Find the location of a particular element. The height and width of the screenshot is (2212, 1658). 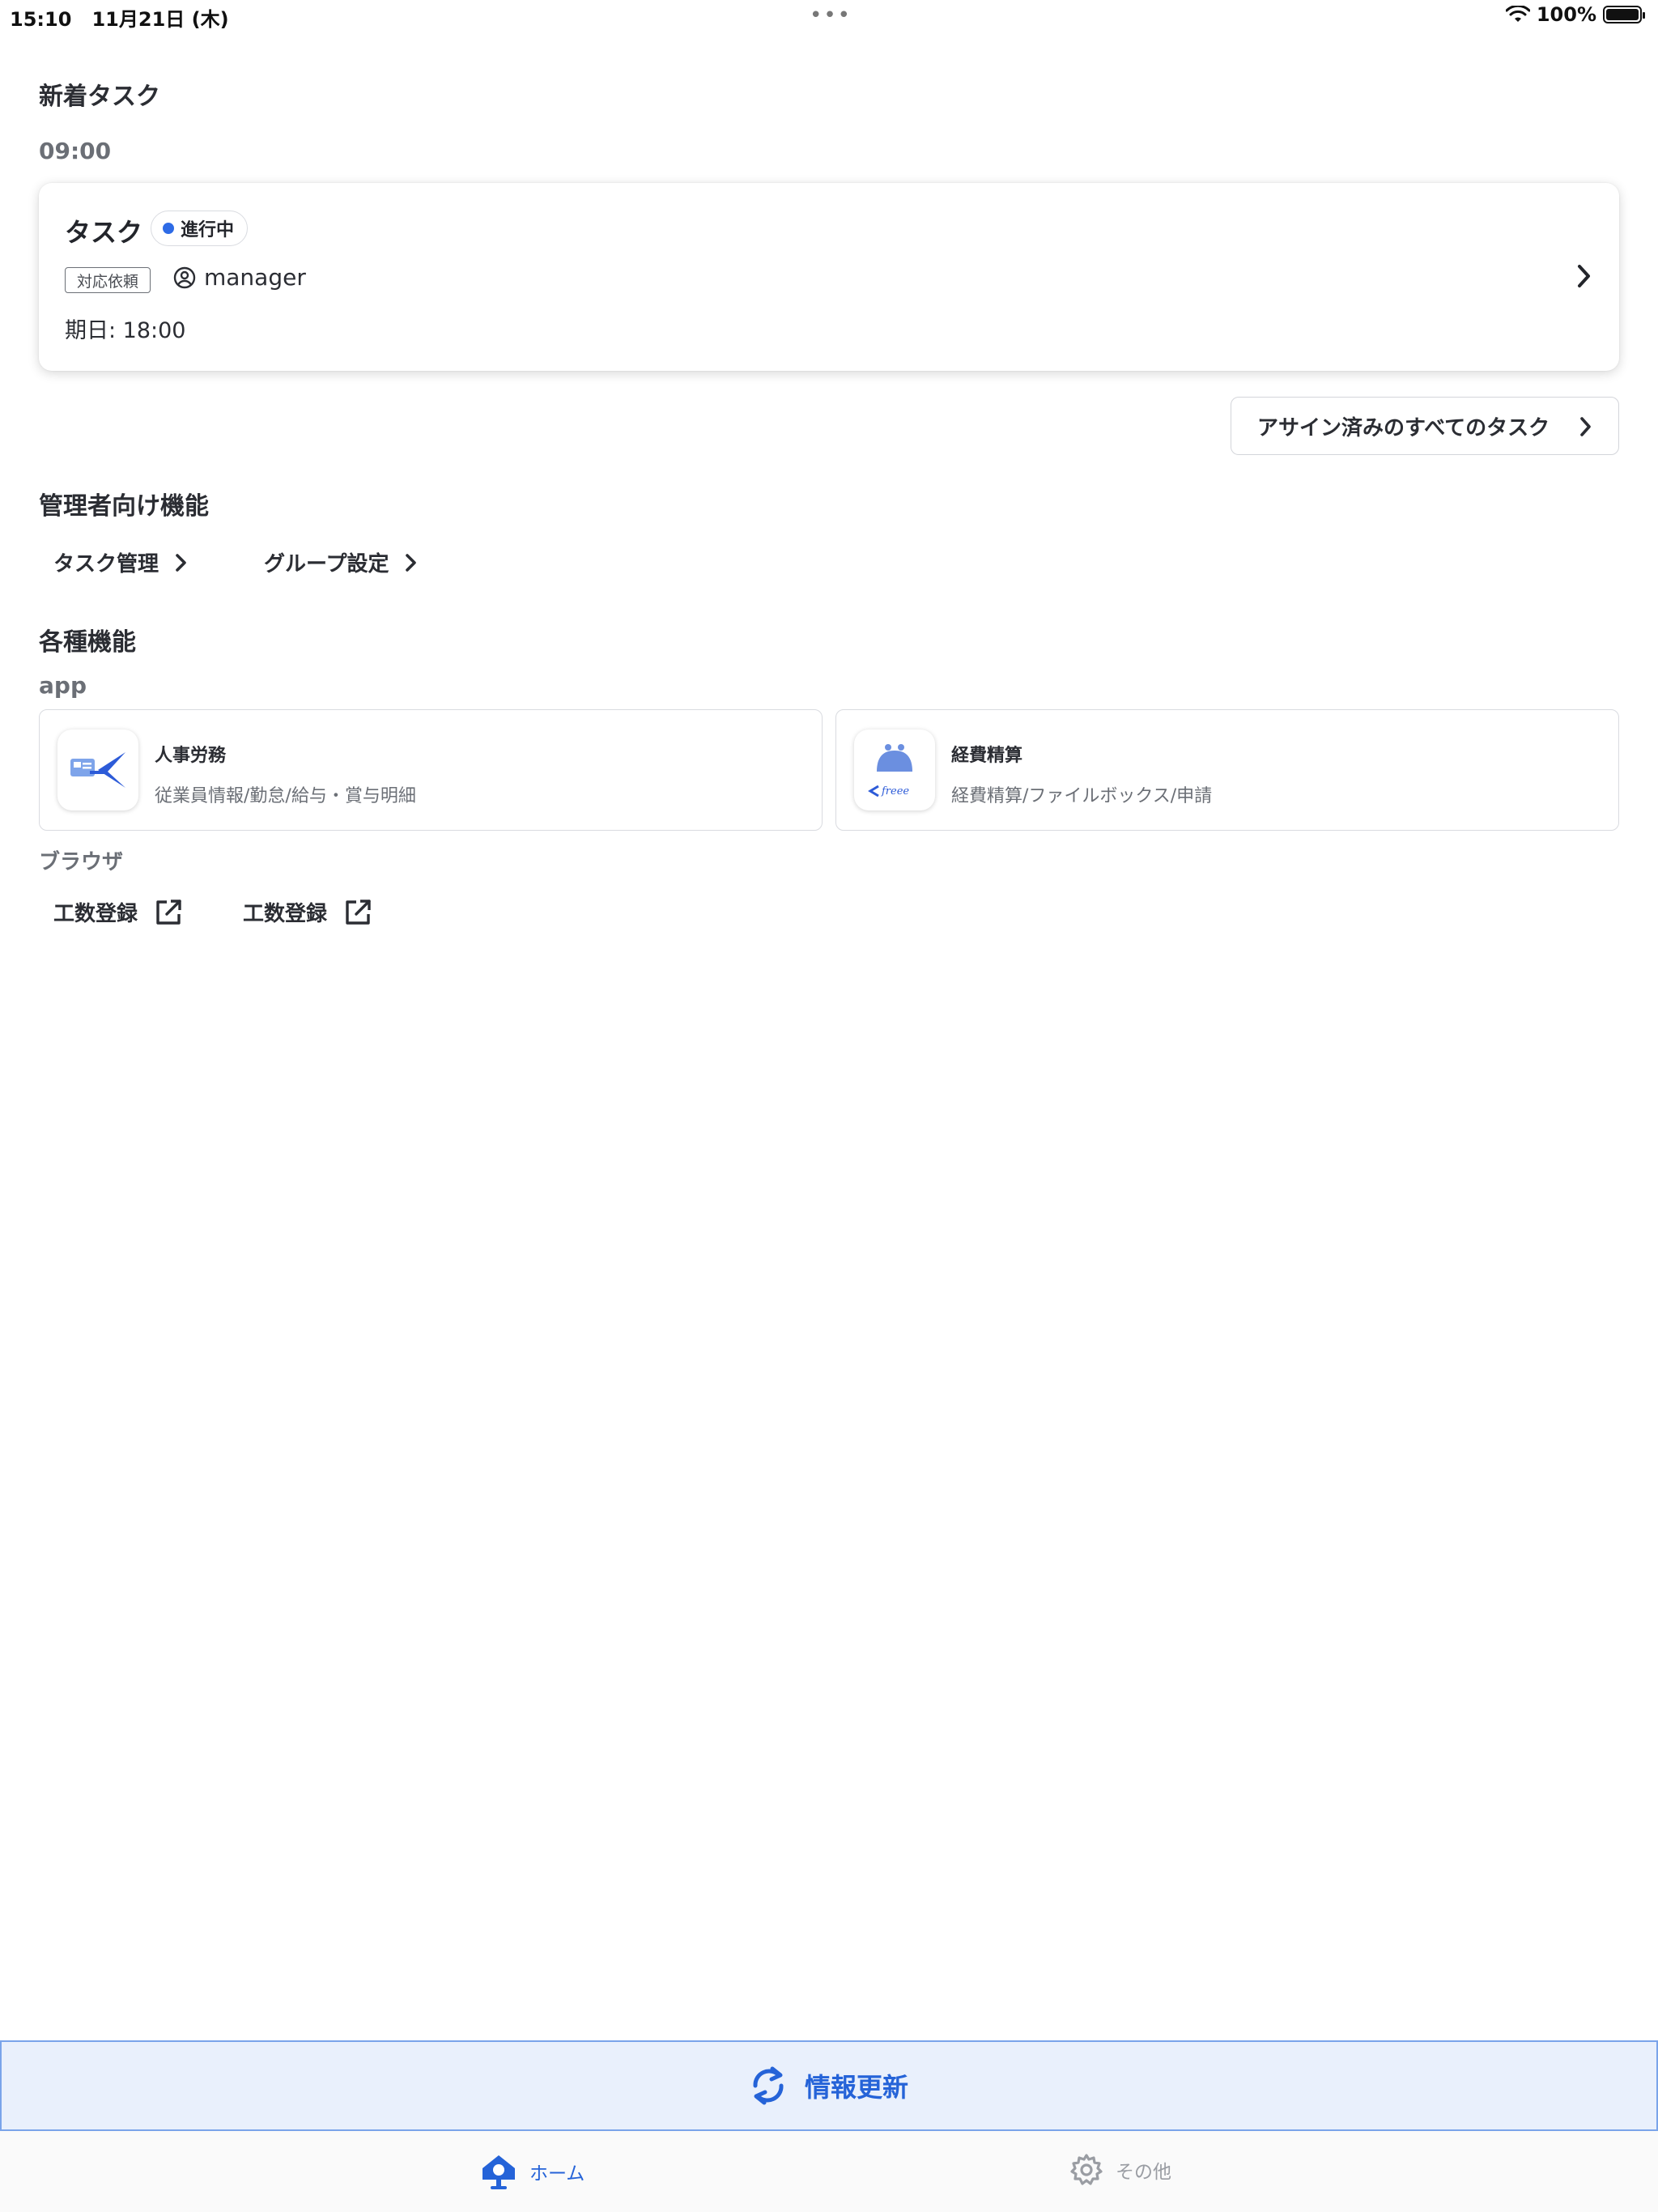

link-group-settings-label: グループ設定 is located at coordinates (326, 564).